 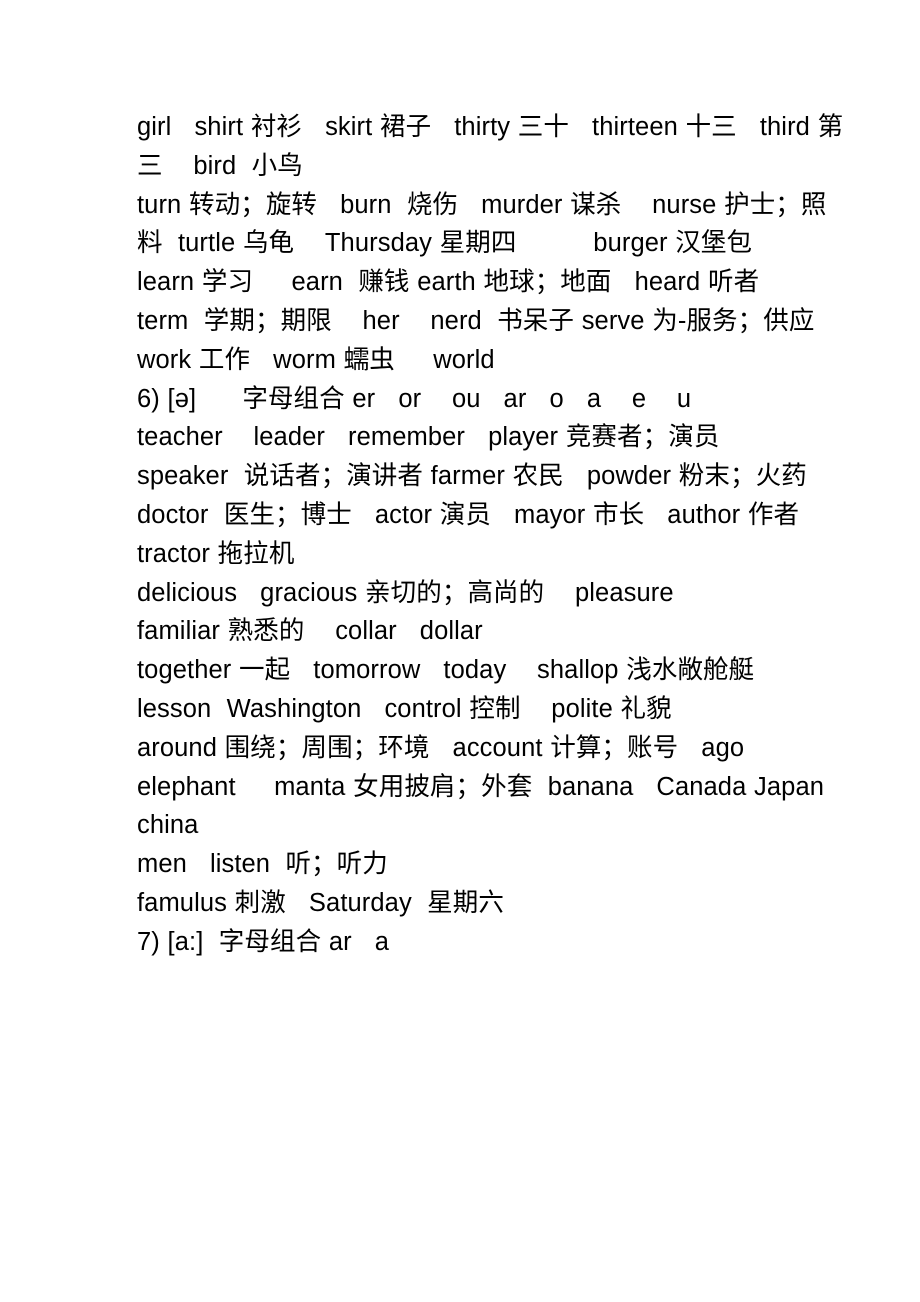 I want to click on section-heading-7-long-a: 7) [a:] 字母组合 ar a, so click(x=263, y=941).